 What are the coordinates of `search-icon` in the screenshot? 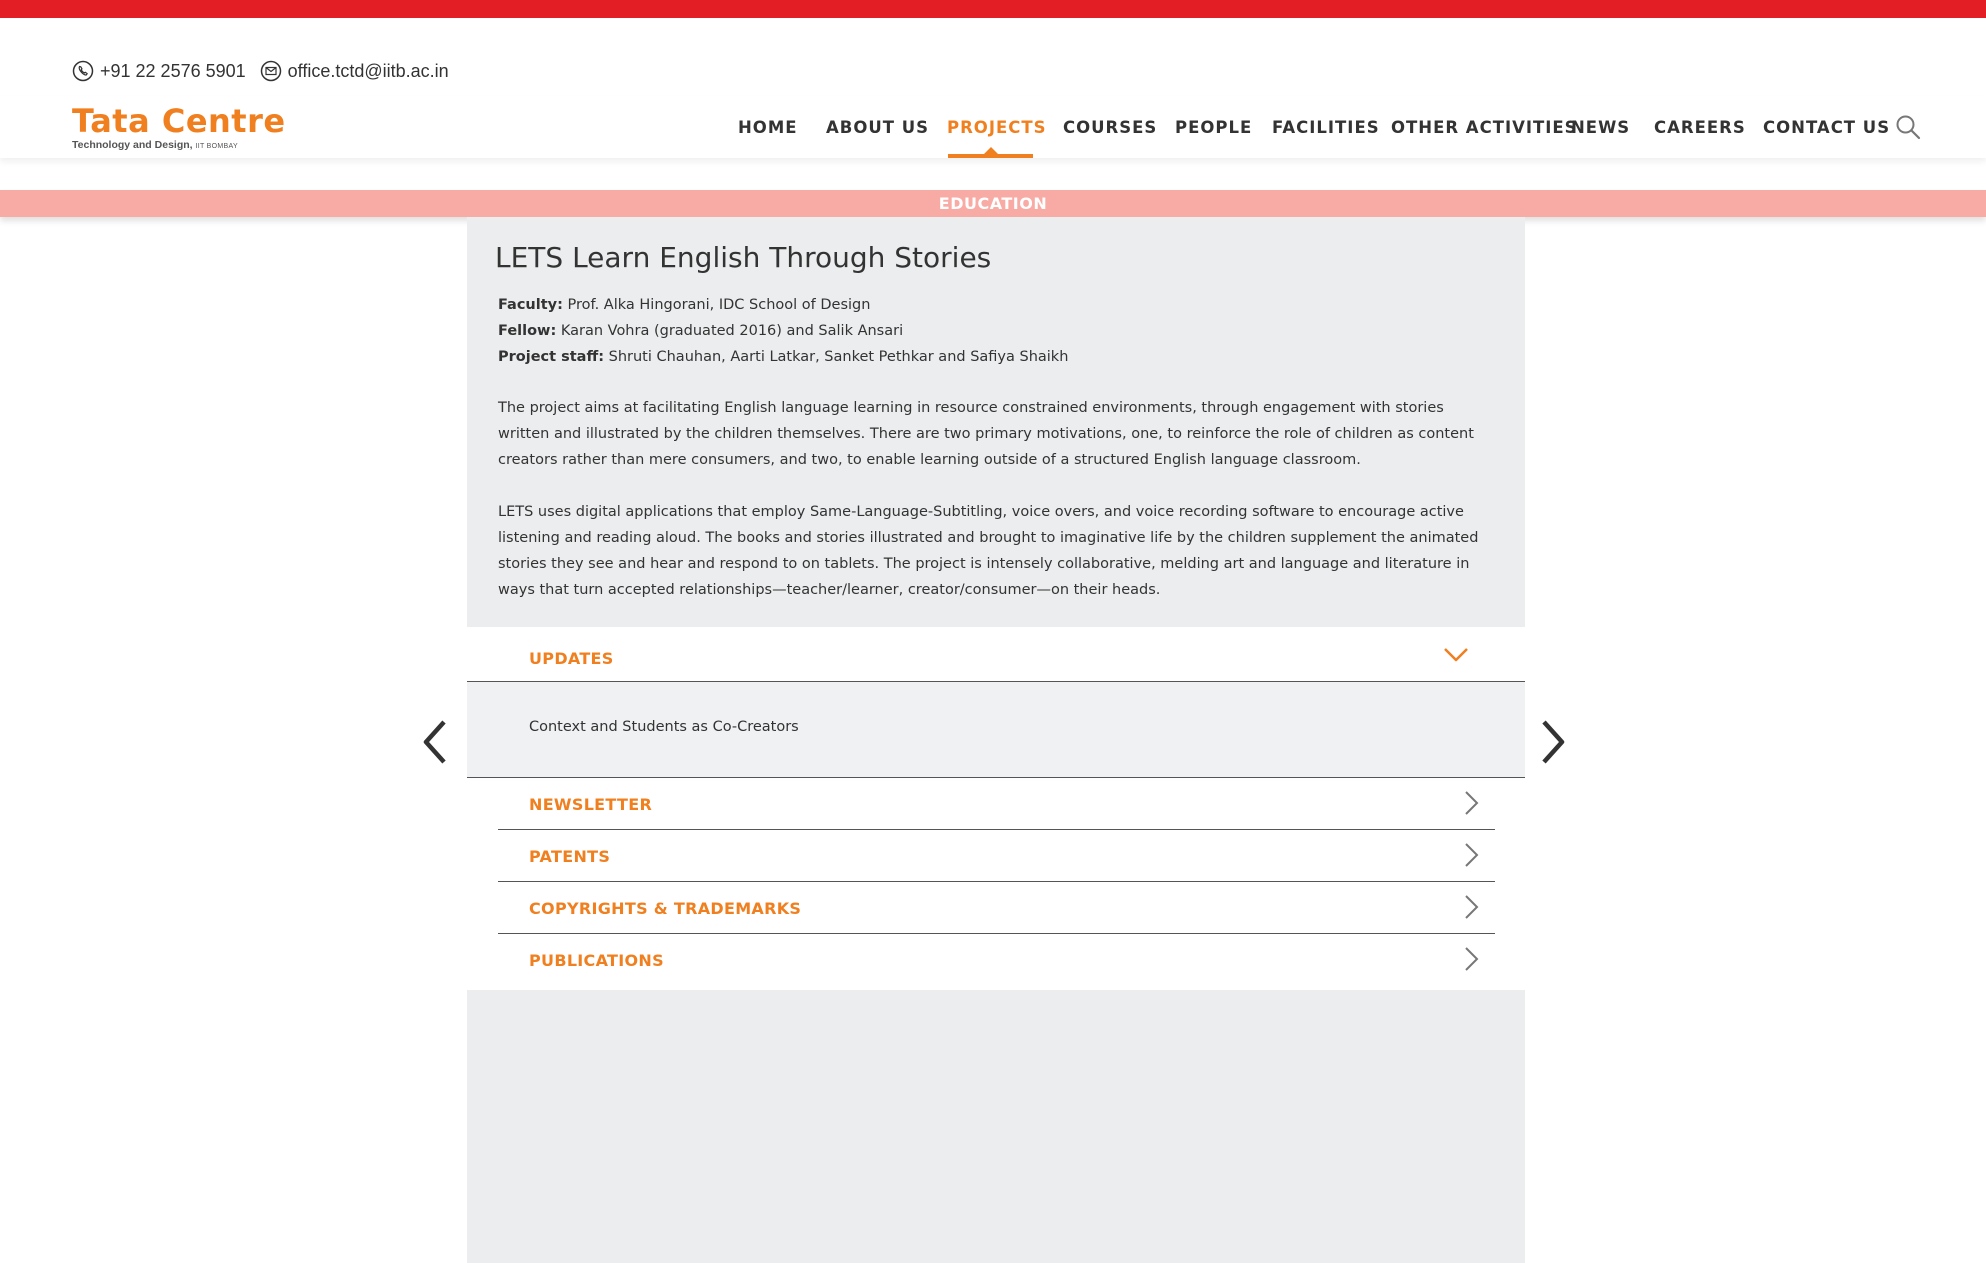 It's located at (1908, 129).